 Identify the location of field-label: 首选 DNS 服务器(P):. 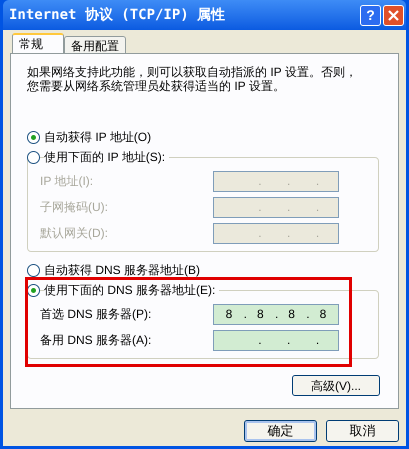
(96, 314).